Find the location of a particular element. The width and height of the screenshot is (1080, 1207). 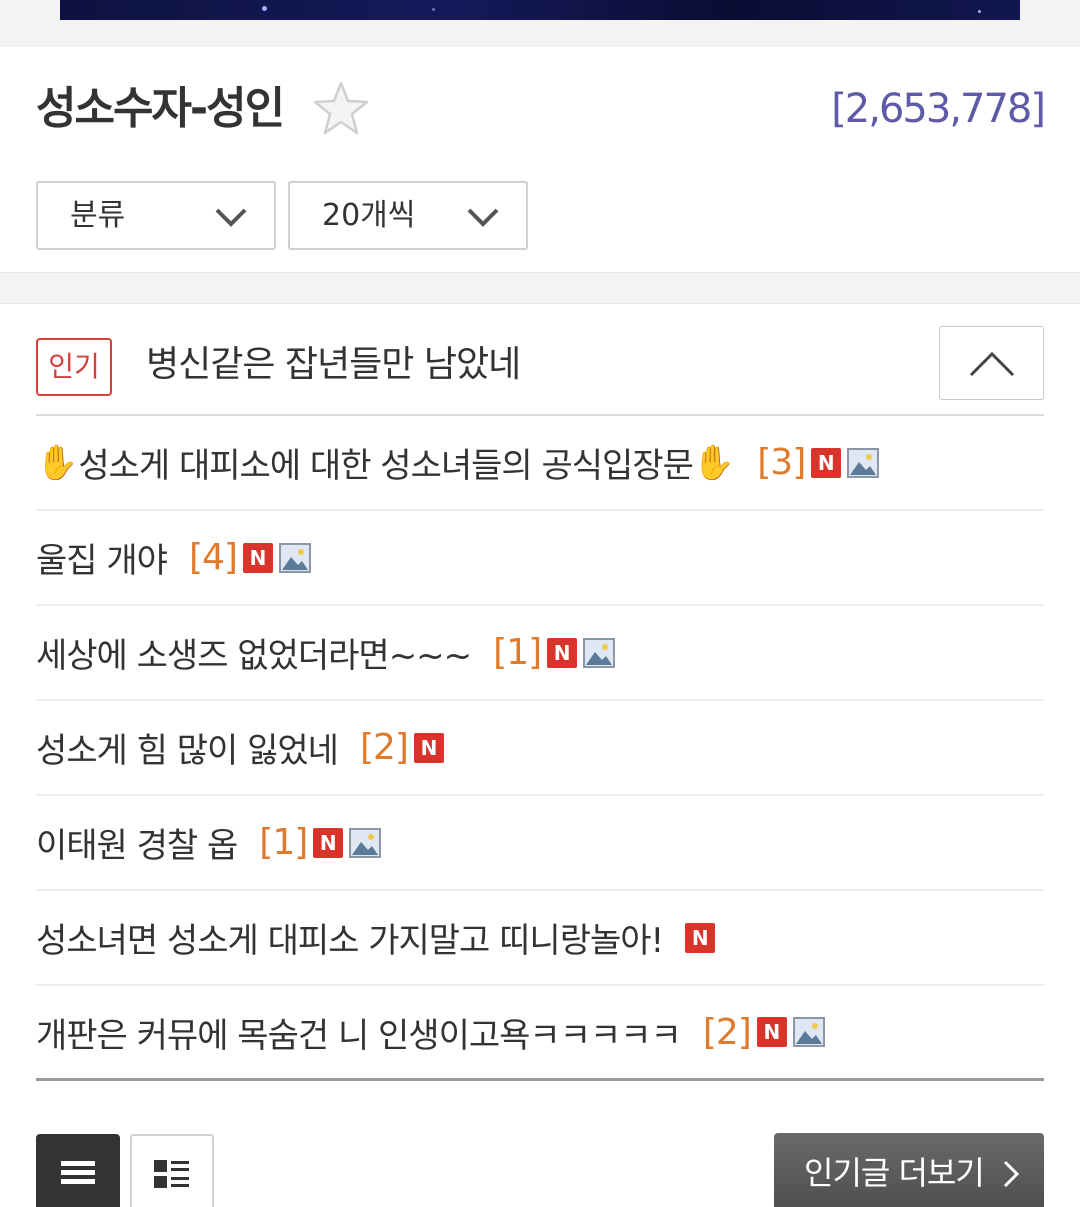

post-row: 성소녀면 성소게 대피소 가지말고 띠니랑놀아! N is located at coordinates (540, 938).